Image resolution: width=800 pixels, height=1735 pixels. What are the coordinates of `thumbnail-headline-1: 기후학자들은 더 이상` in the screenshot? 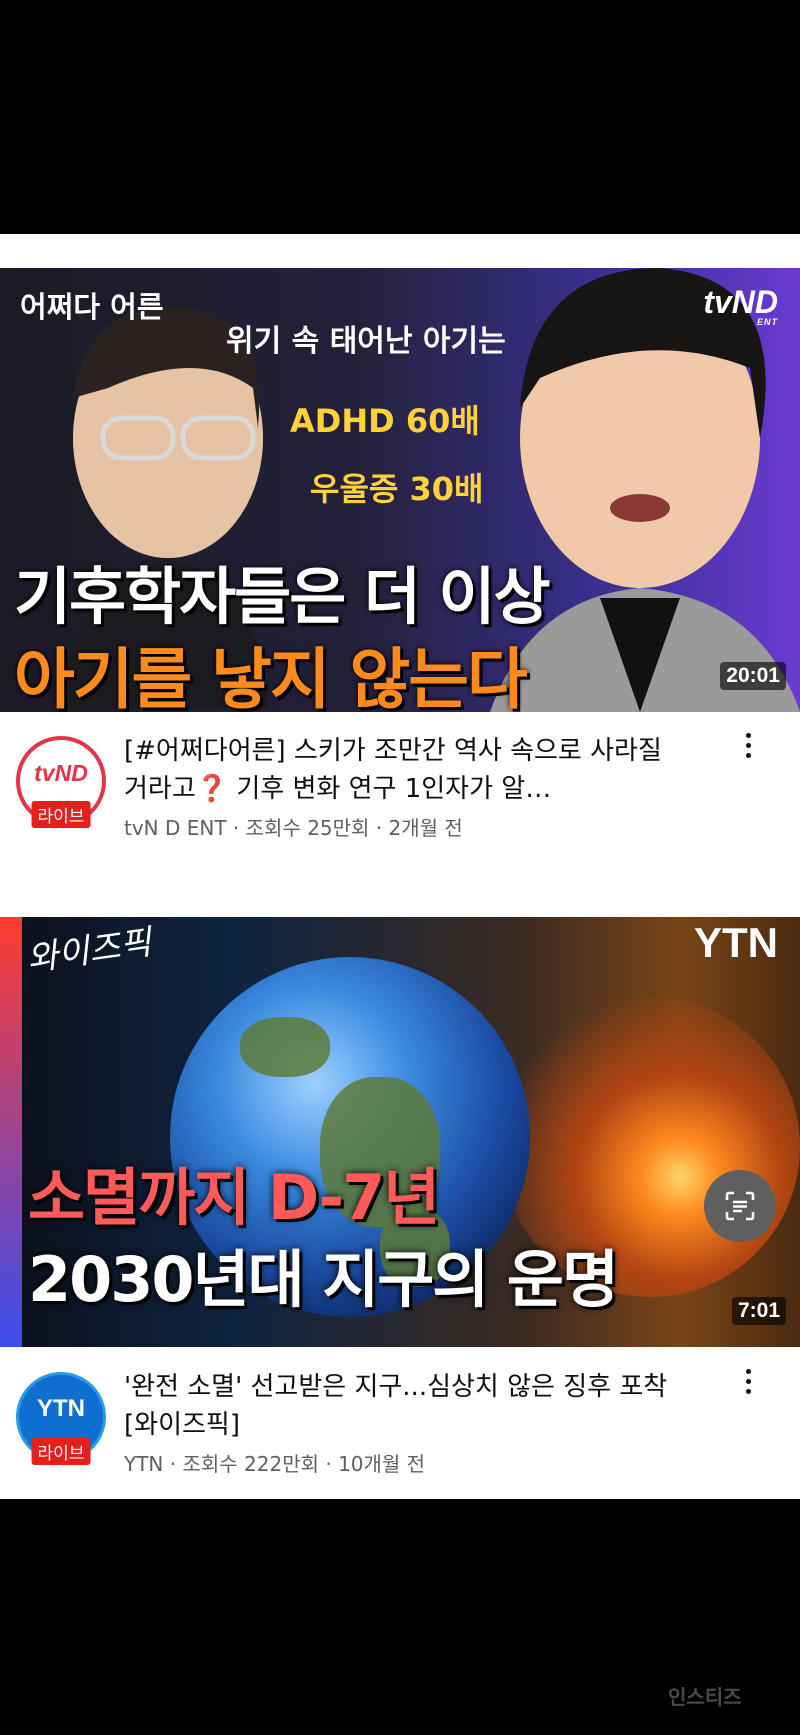 It's located at (282, 596).